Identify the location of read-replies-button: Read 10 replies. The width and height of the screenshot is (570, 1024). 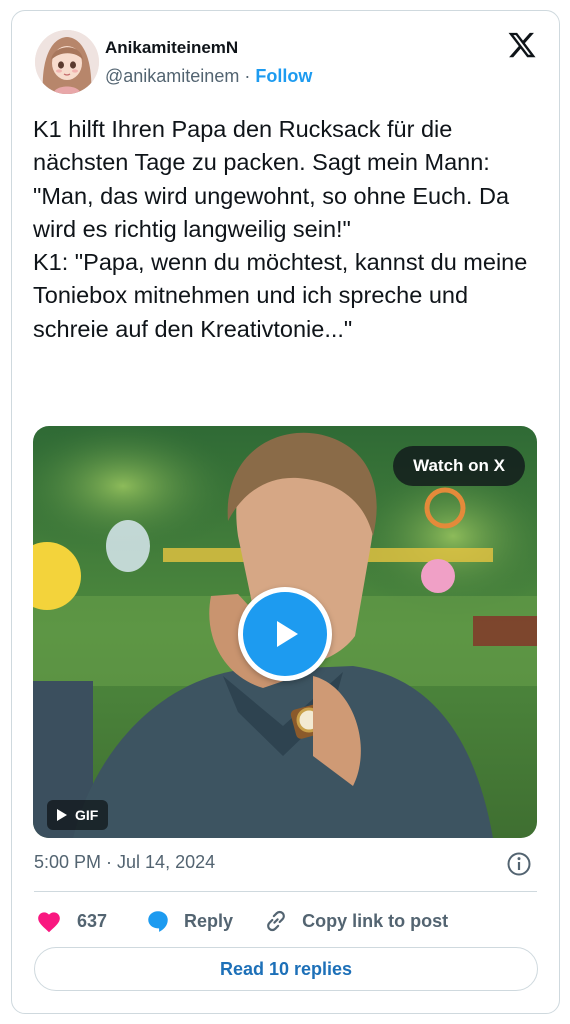
(286, 969).